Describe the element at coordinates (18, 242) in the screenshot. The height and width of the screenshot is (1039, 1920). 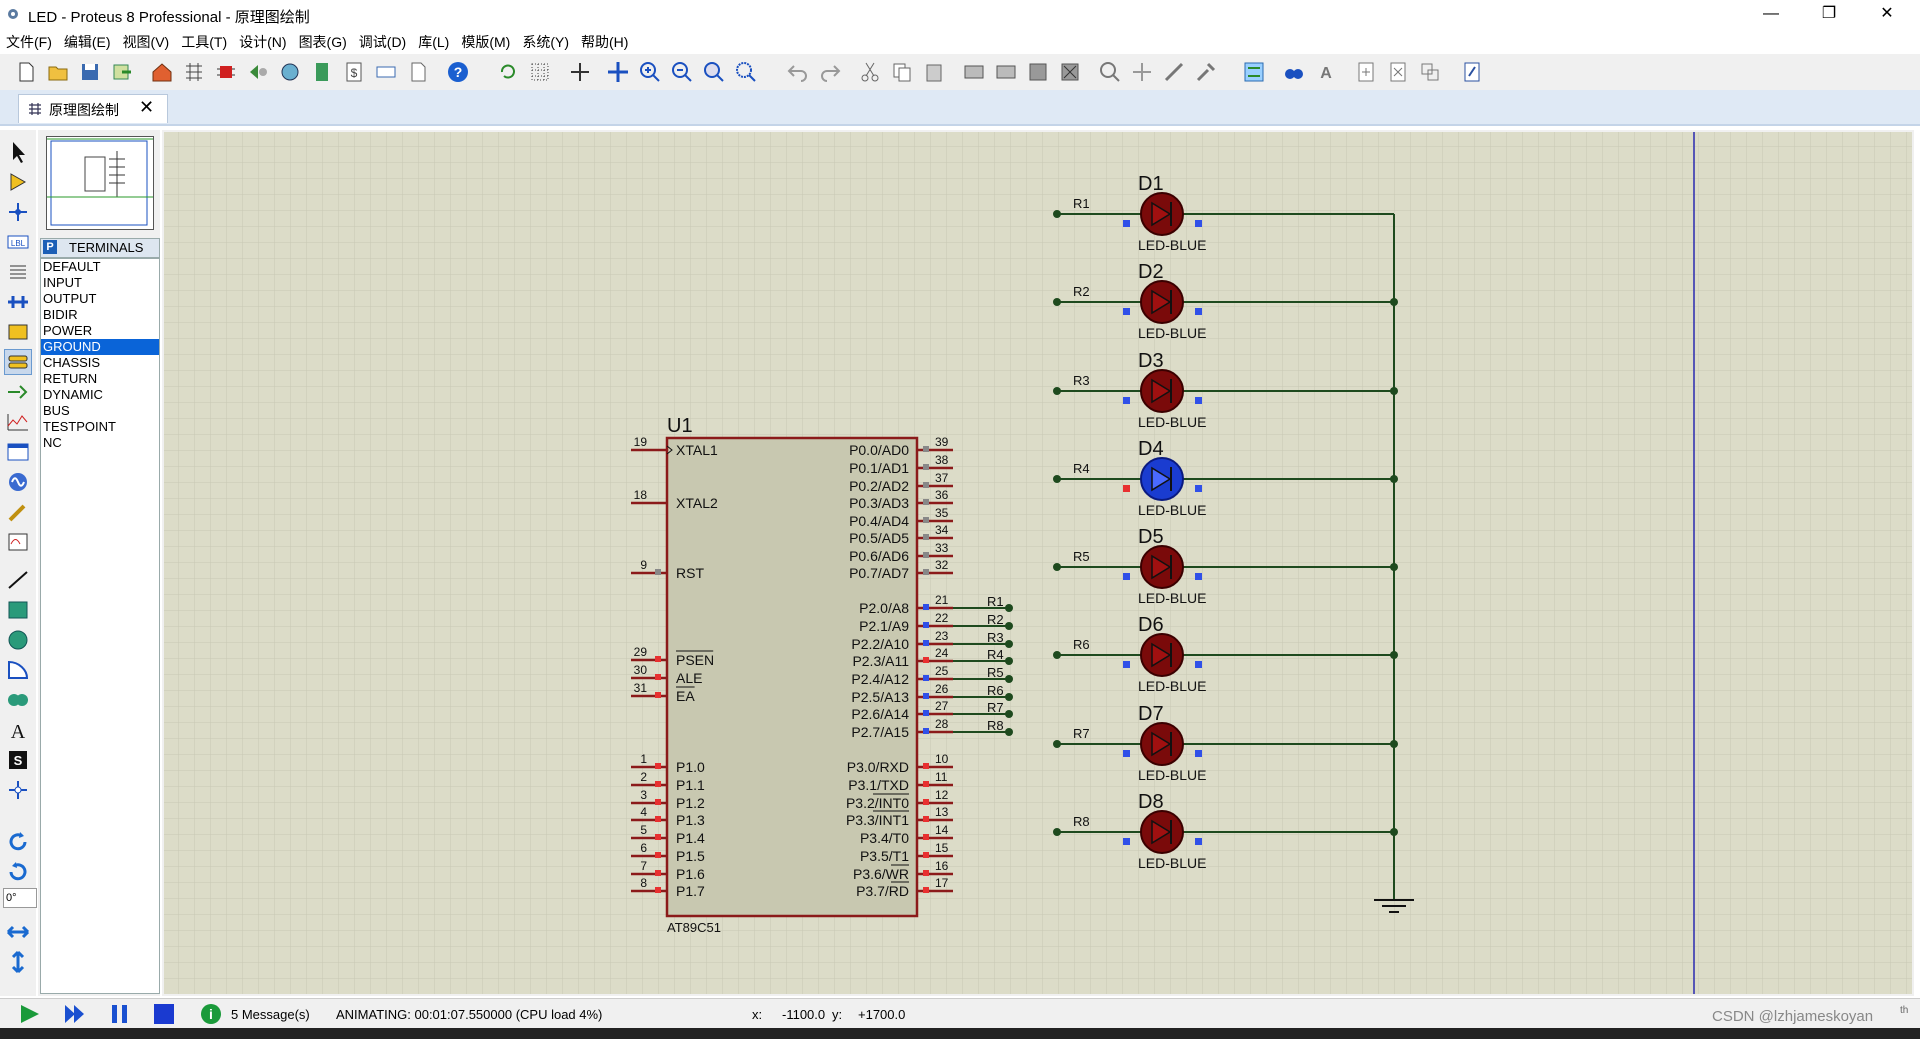
I see `wire-label-mode-icon: LBL` at that location.